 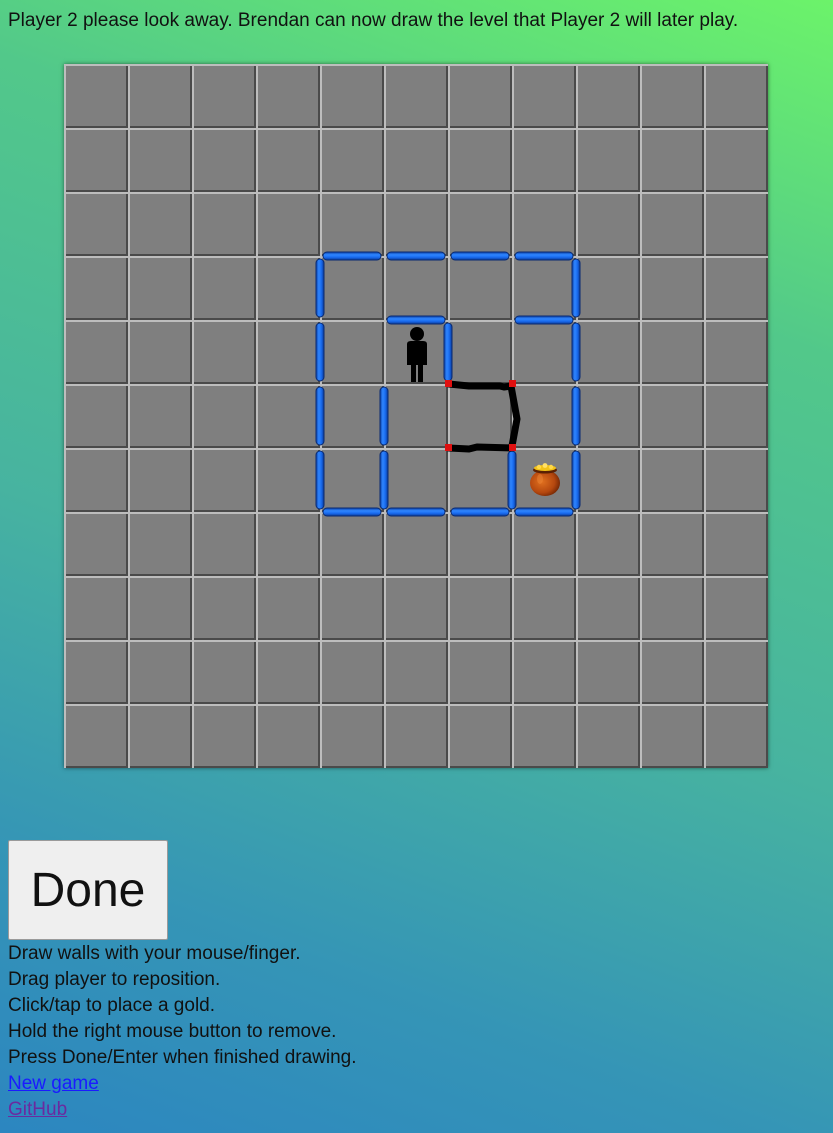 What do you see at coordinates (182, 1084) in the screenshot?
I see `new-game-link: New game` at bounding box center [182, 1084].